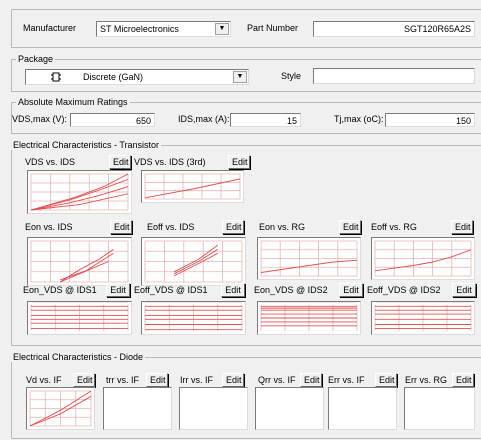 Image resolution: width=481 pixels, height=440 pixels. I want to click on vds-max-label: VDS,max (V):, so click(40, 119).